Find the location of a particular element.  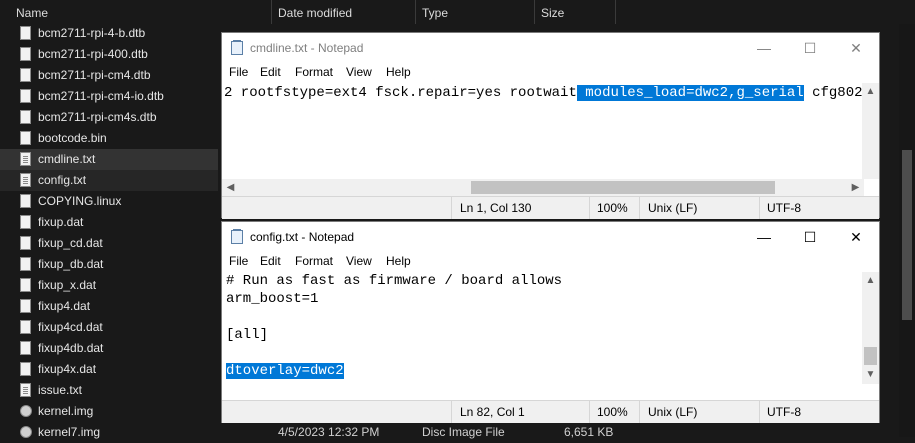

status-bar: Ln 82, Col 1 100% Unix (LF) UTF-8 is located at coordinates (550, 411).